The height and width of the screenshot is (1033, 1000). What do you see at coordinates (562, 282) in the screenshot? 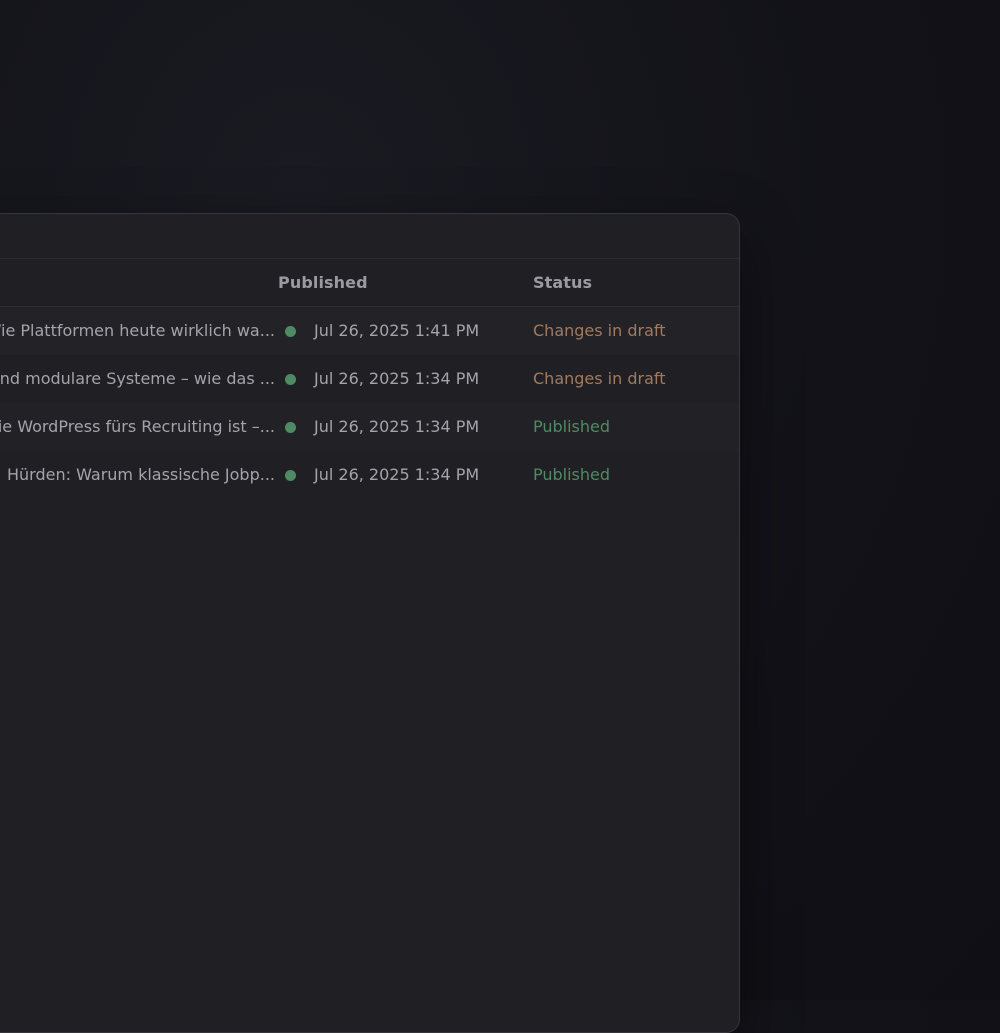
I see `column-header-status: Status` at bounding box center [562, 282].